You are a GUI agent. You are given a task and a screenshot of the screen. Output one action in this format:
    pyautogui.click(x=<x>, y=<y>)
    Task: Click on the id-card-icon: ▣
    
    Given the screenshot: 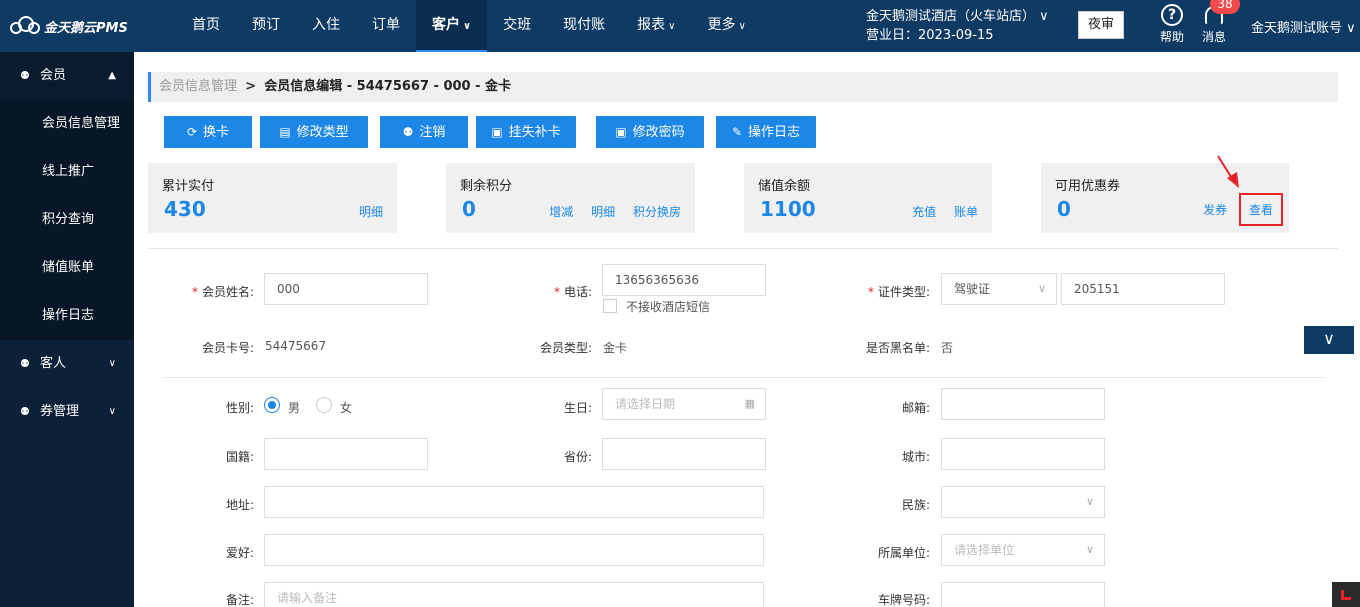 What is the action you would take?
    pyautogui.click(x=497, y=132)
    